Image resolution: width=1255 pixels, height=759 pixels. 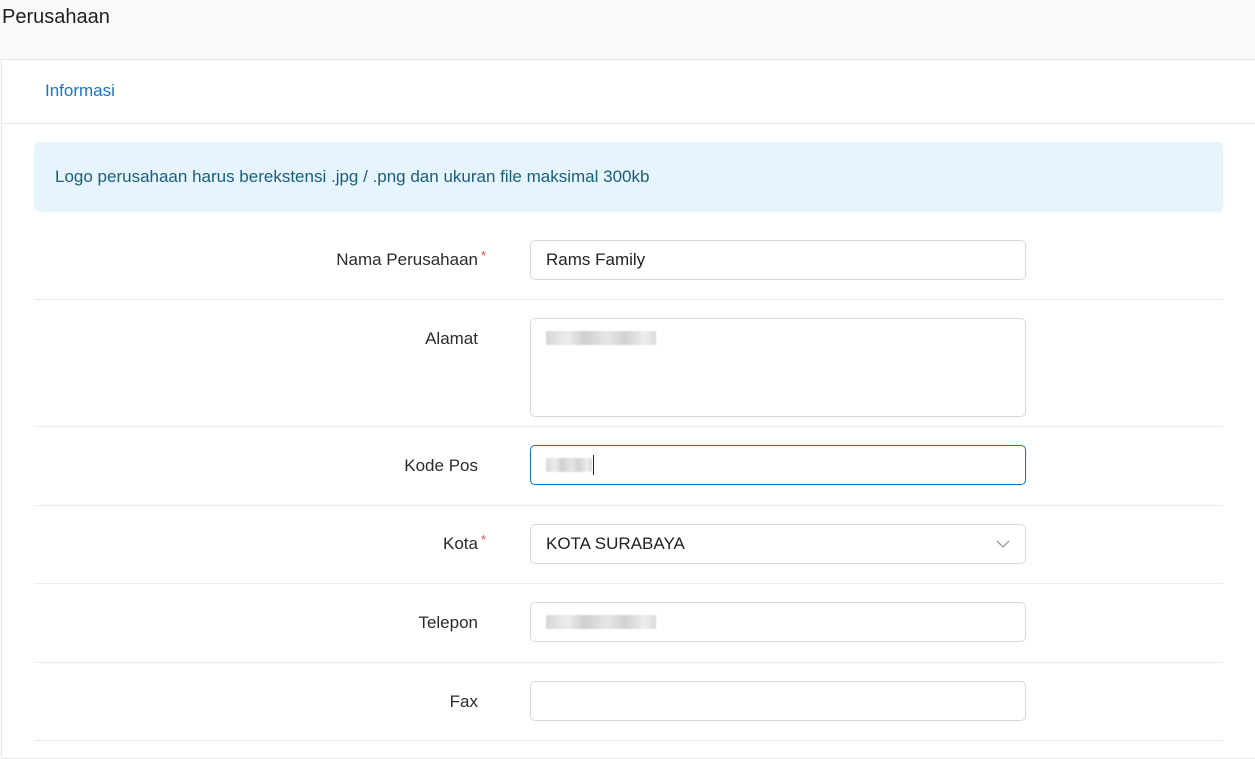 I want to click on text-cursor, so click(x=593, y=465).